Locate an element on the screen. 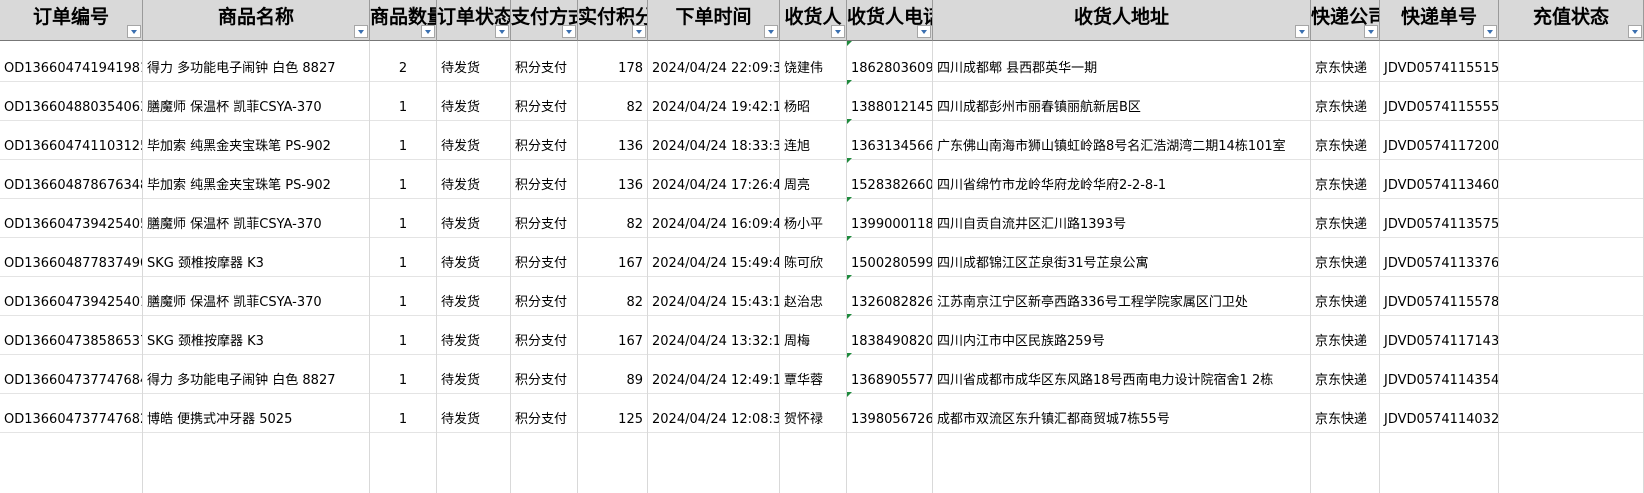  cell-phone: 13260828267 is located at coordinates (890, 295).